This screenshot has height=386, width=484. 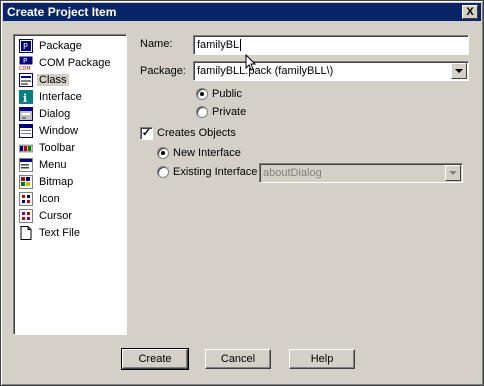 I want to click on toolbar-icon, so click(x=26, y=148).